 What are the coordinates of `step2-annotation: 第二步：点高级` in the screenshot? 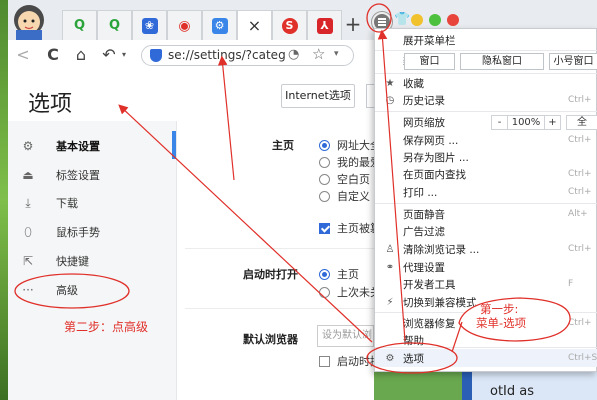 It's located at (106, 327).